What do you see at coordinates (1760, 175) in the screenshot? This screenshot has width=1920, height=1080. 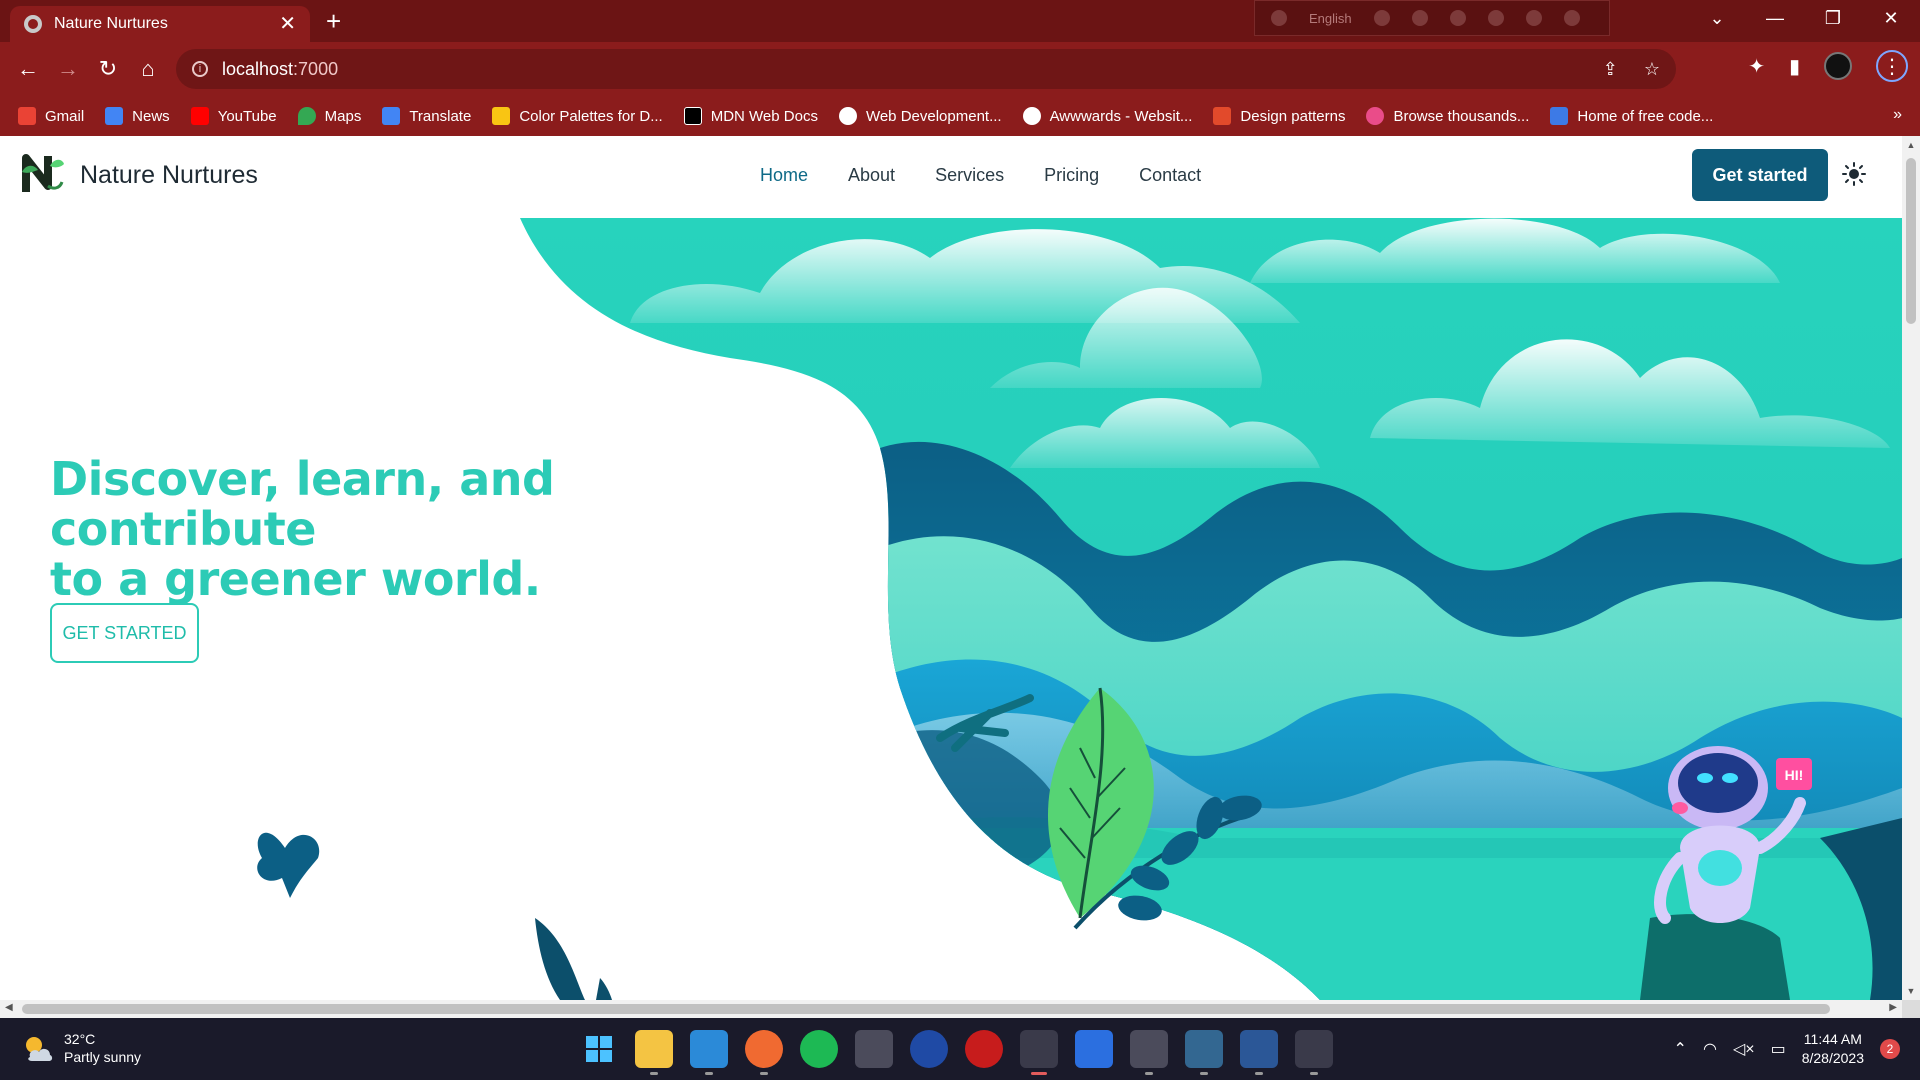 I see `get-started-button: Get started` at bounding box center [1760, 175].